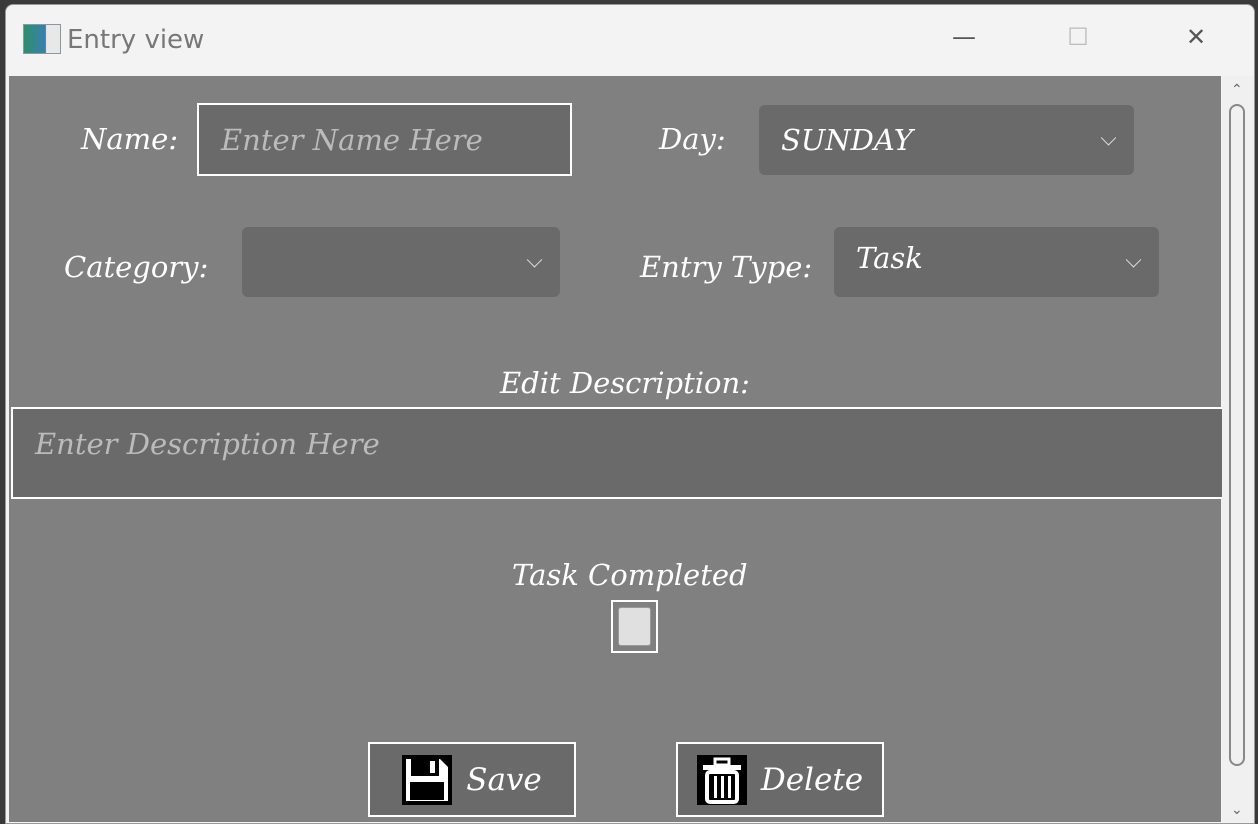 The image size is (1258, 824). I want to click on category-label: Category:, so click(136, 267).